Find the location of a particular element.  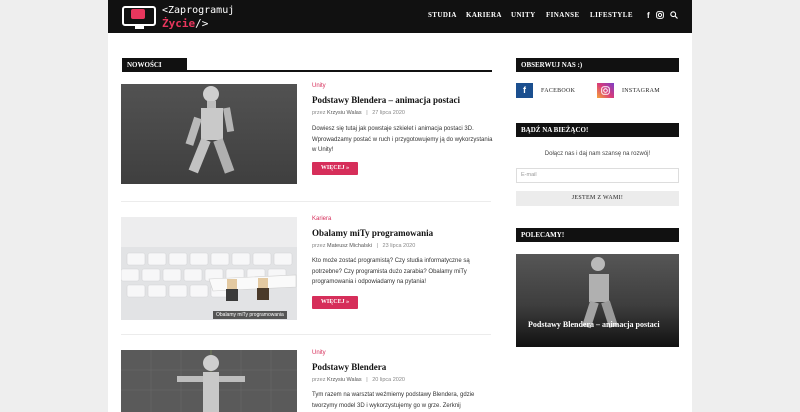

post-meta: przez Krzysiu Walas | 27 lipca 2020 is located at coordinates (358, 113).